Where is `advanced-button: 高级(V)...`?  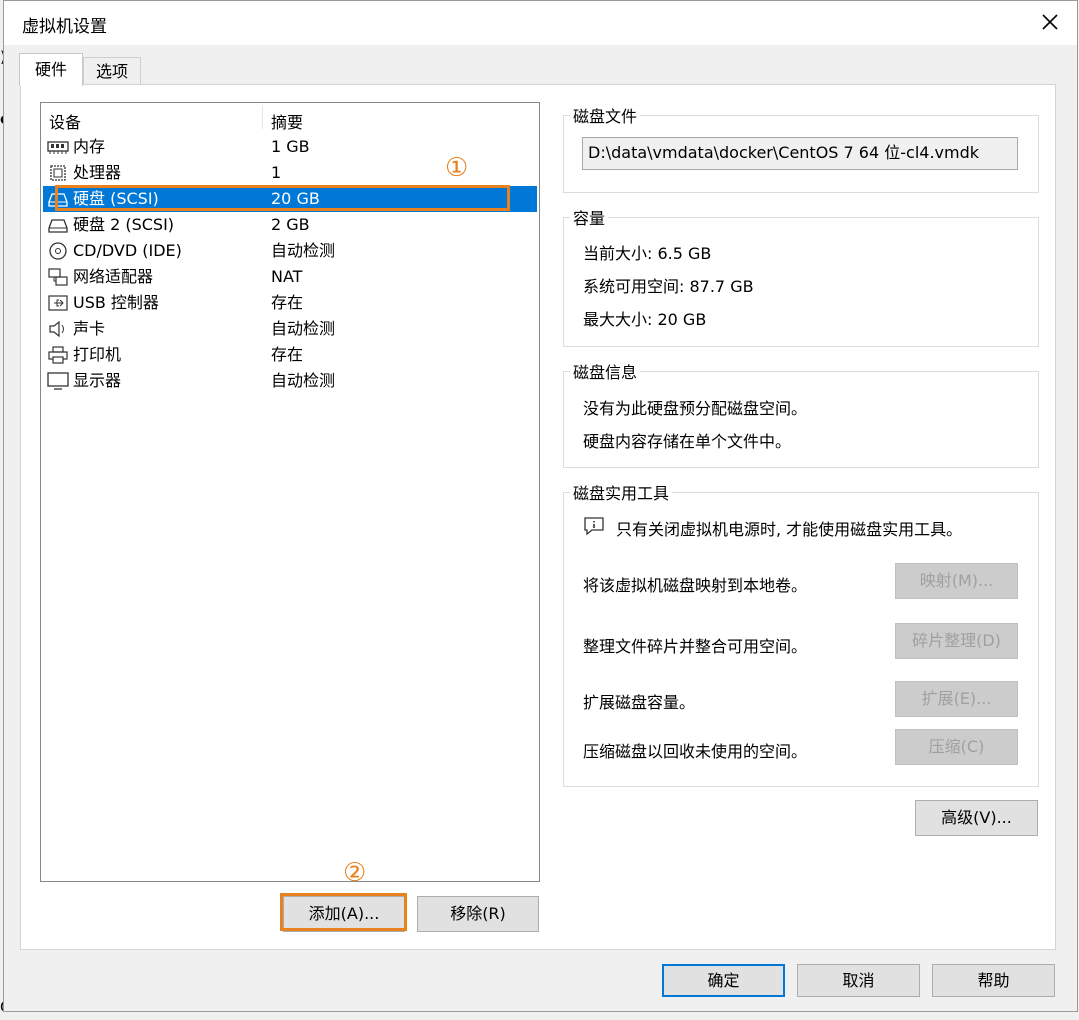
advanced-button: 高级(V)... is located at coordinates (976, 818).